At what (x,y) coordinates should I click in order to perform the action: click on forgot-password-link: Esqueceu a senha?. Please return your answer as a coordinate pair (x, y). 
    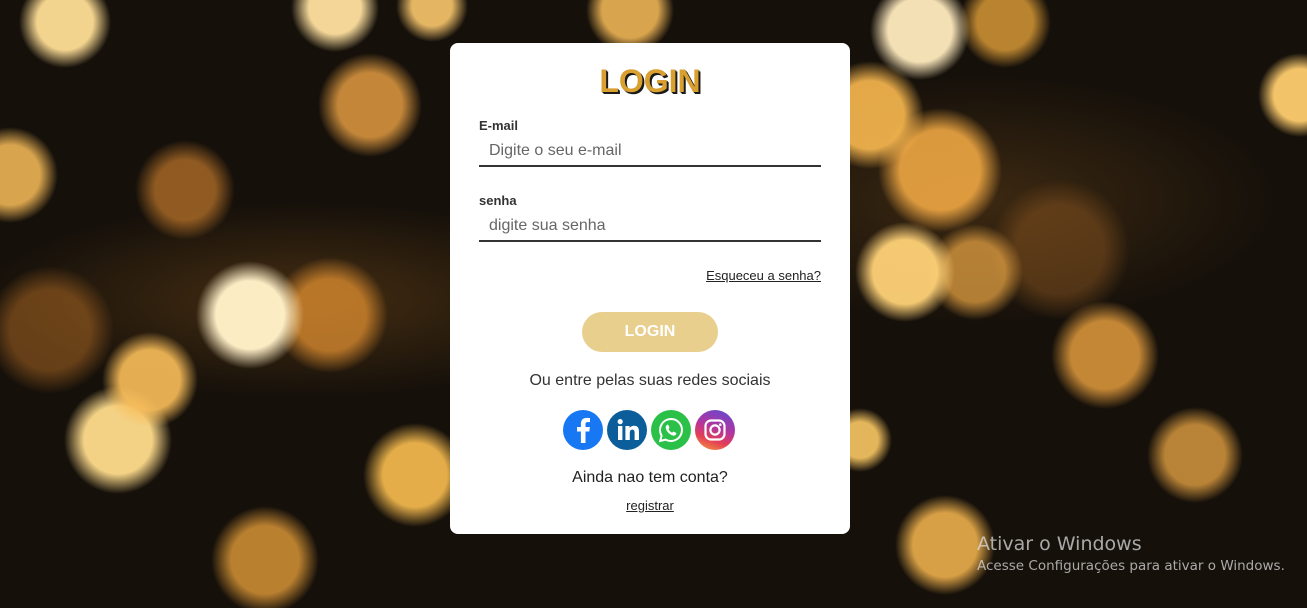
    Looking at the image, I should click on (763, 275).